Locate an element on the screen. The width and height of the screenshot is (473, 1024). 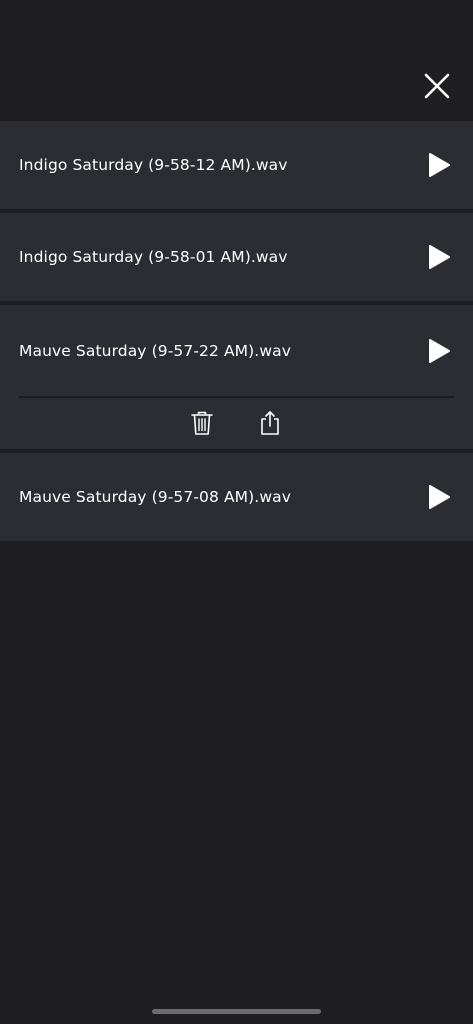
recording-actions is located at coordinates (236, 423).